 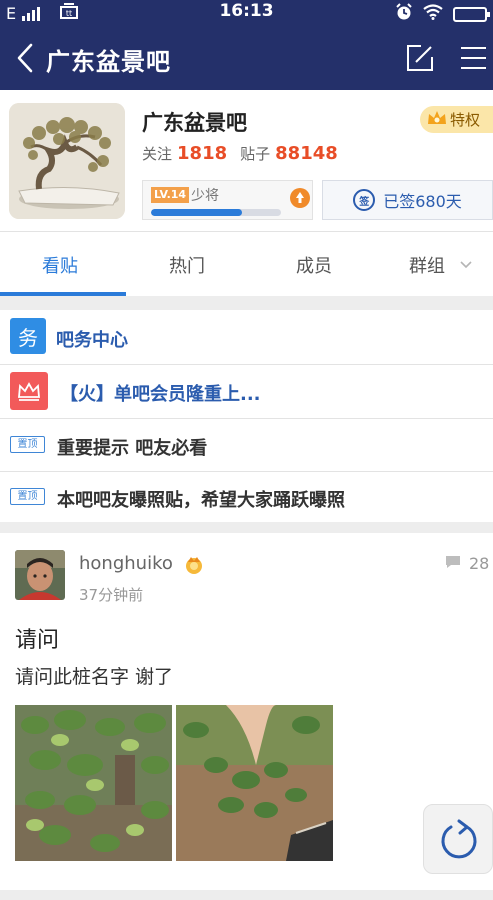 What do you see at coordinates (427, 265) in the screenshot?
I see `tab-groups: 群组` at bounding box center [427, 265].